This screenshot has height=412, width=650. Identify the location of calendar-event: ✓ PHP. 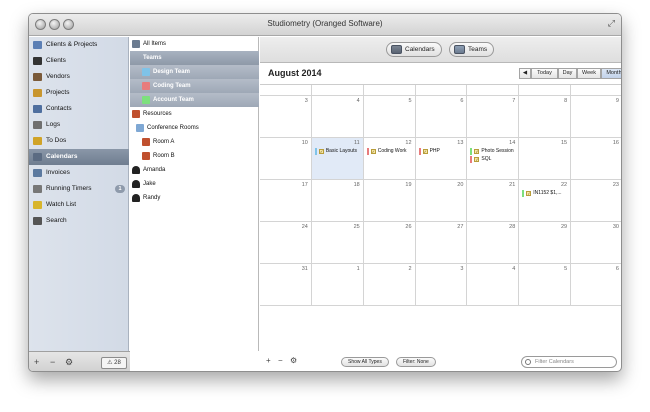
(442, 151).